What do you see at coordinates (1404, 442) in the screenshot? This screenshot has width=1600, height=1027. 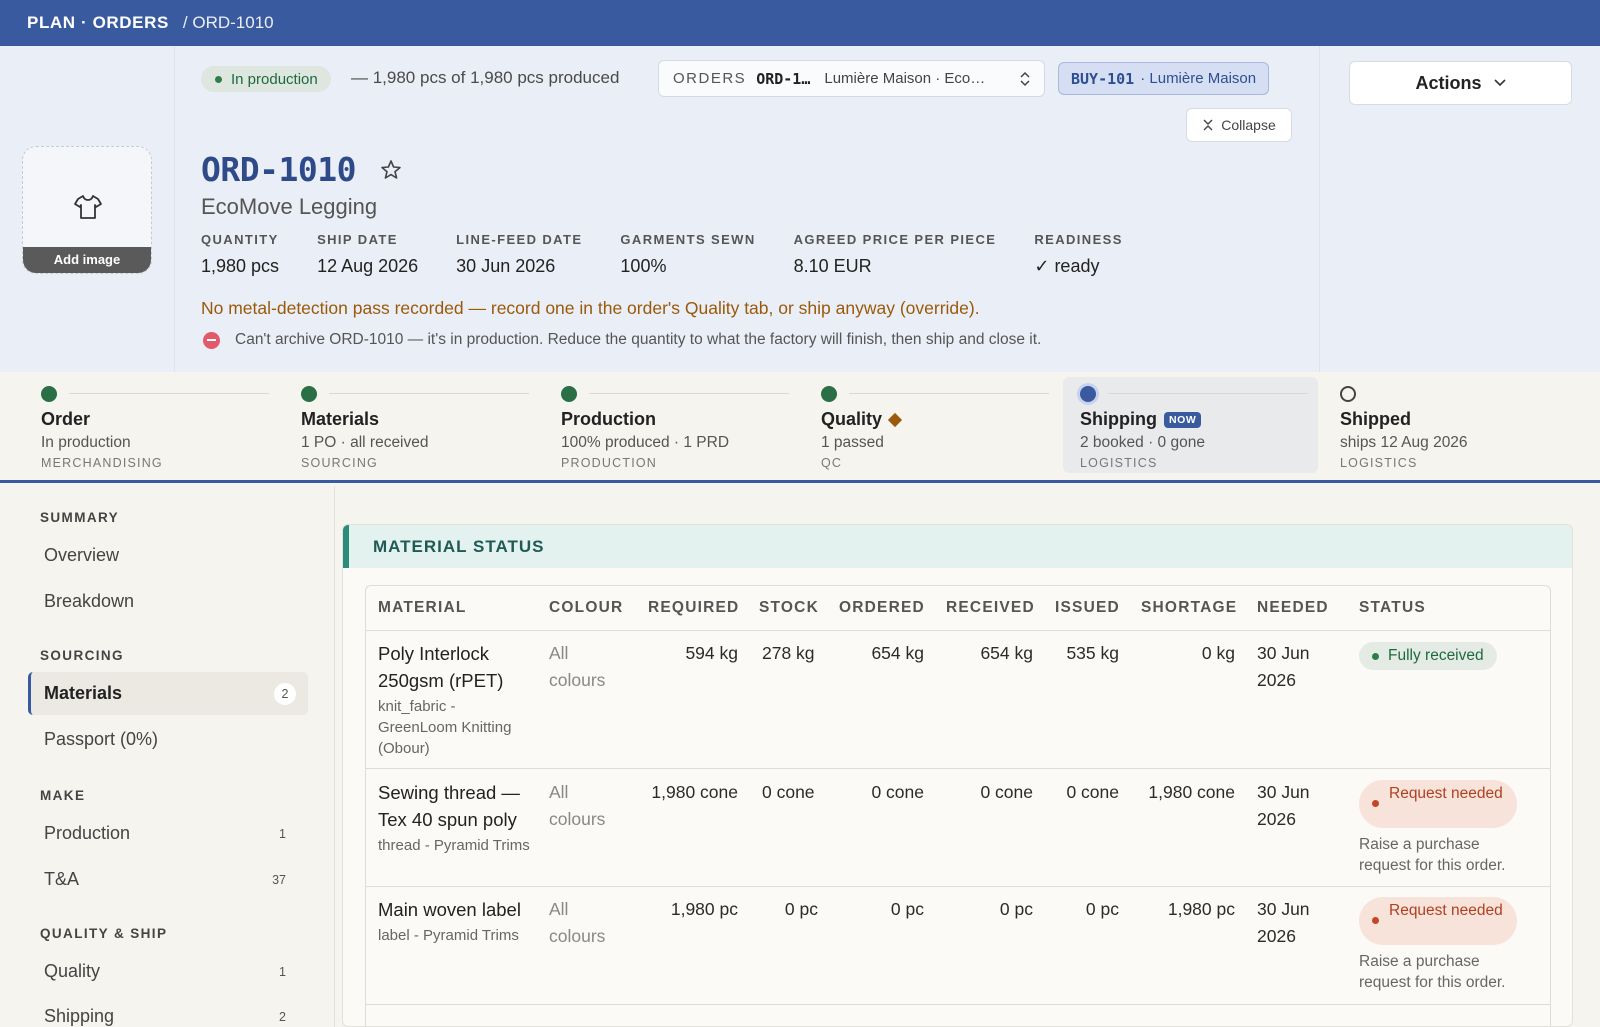 I see `step-sub: ships 12 Aug 2026` at bounding box center [1404, 442].